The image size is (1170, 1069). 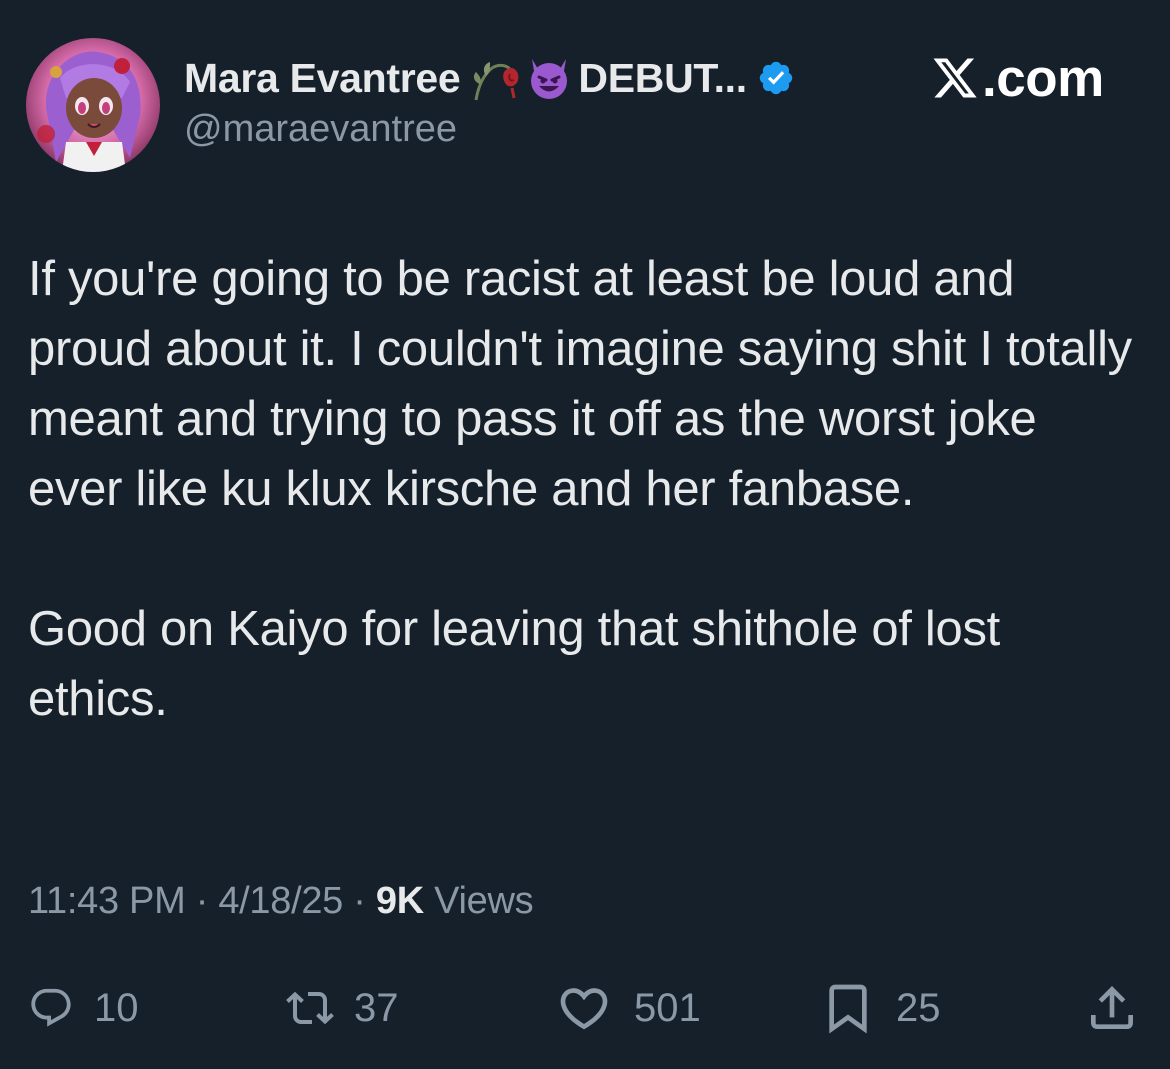 I want to click on repost-icon, so click(x=310, y=1008).